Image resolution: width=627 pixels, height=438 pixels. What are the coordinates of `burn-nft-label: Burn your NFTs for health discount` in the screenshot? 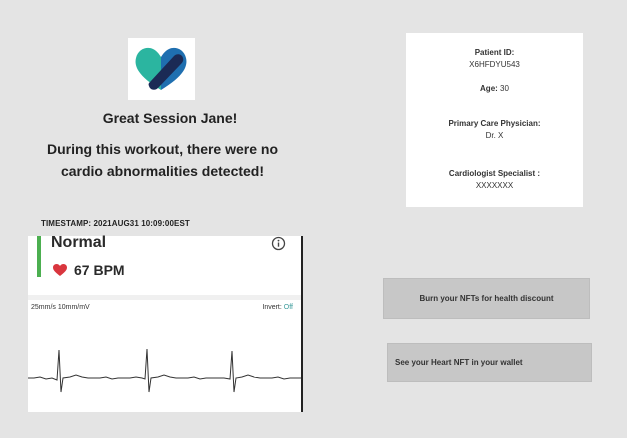 It's located at (486, 298).